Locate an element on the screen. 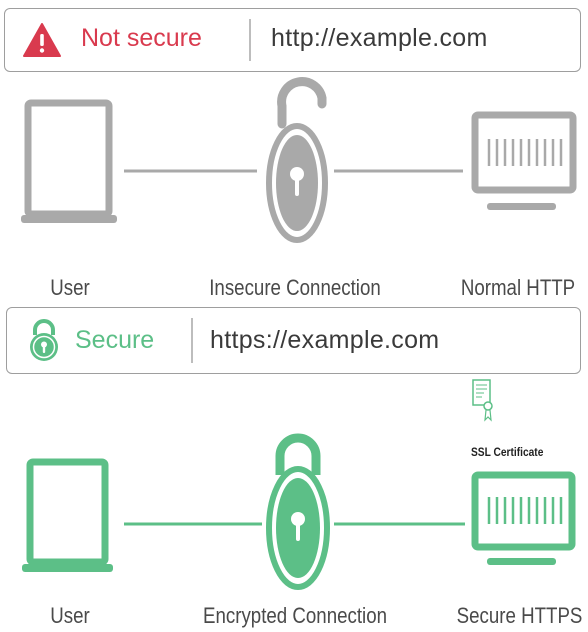  http-url-text: http://example.com is located at coordinates (379, 38).